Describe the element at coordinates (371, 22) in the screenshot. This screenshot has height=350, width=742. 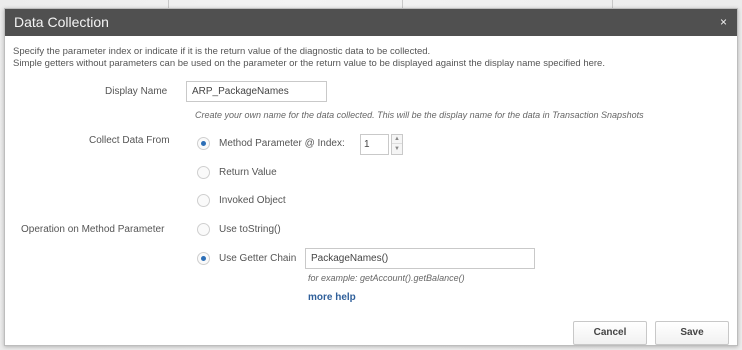
I see `dialog-titlebar: Data Collection ×` at that location.